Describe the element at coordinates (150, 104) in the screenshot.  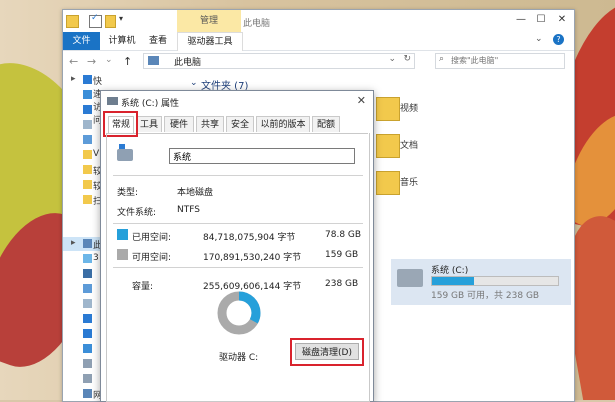
I see `dialog-title: 系统 (C:) 属性` at that location.